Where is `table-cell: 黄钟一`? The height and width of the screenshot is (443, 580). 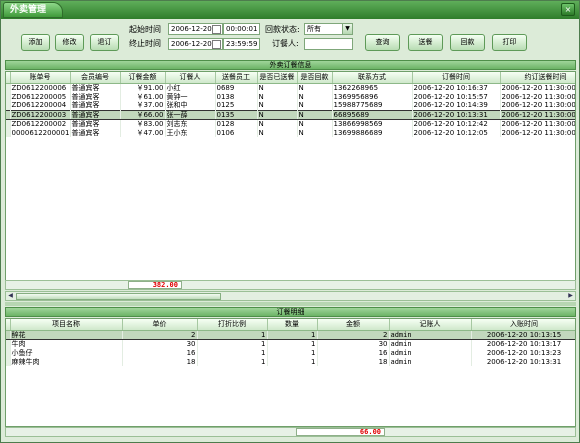
table-cell: 黄钟一 is located at coordinates (190, 96).